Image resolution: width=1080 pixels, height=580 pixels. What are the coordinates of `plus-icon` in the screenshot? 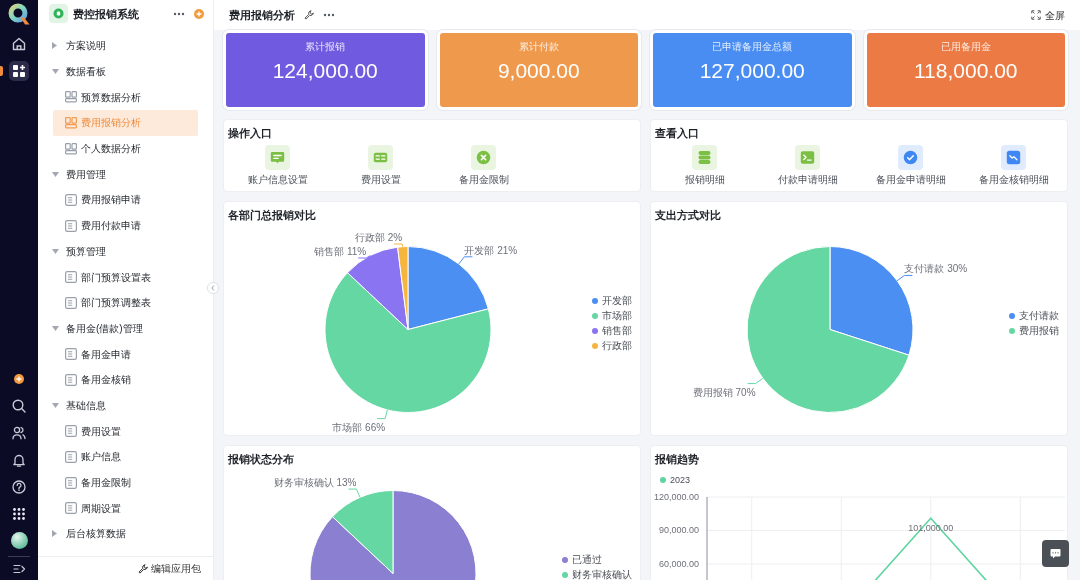 It's located at (19, 378).